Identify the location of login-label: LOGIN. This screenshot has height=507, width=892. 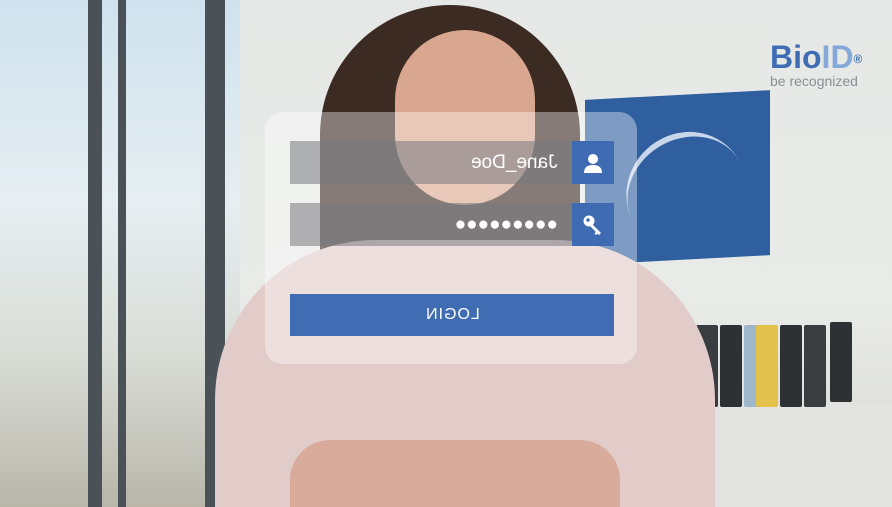
(452, 314).